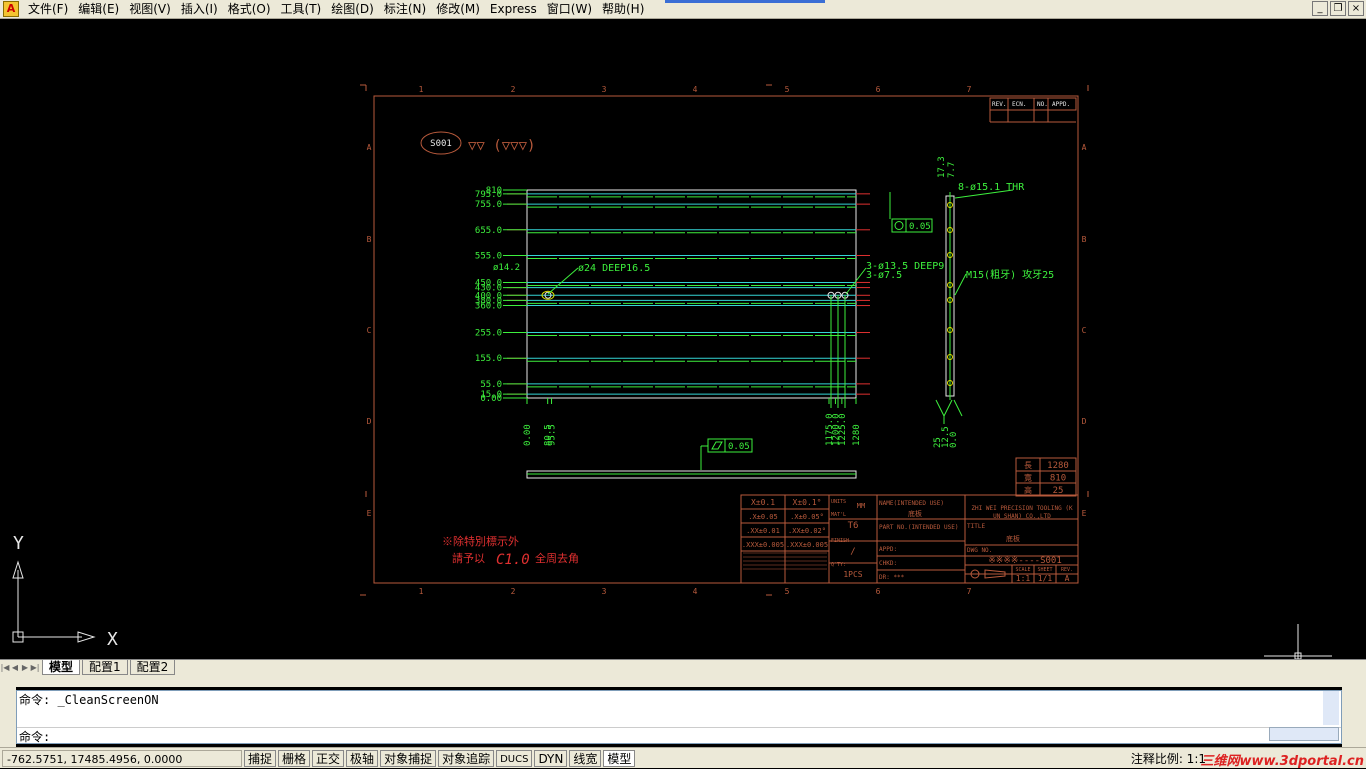 The width and height of the screenshot is (1366, 769). What do you see at coordinates (294, 758) in the screenshot?
I see `status-toggle-1: 栅格` at bounding box center [294, 758].